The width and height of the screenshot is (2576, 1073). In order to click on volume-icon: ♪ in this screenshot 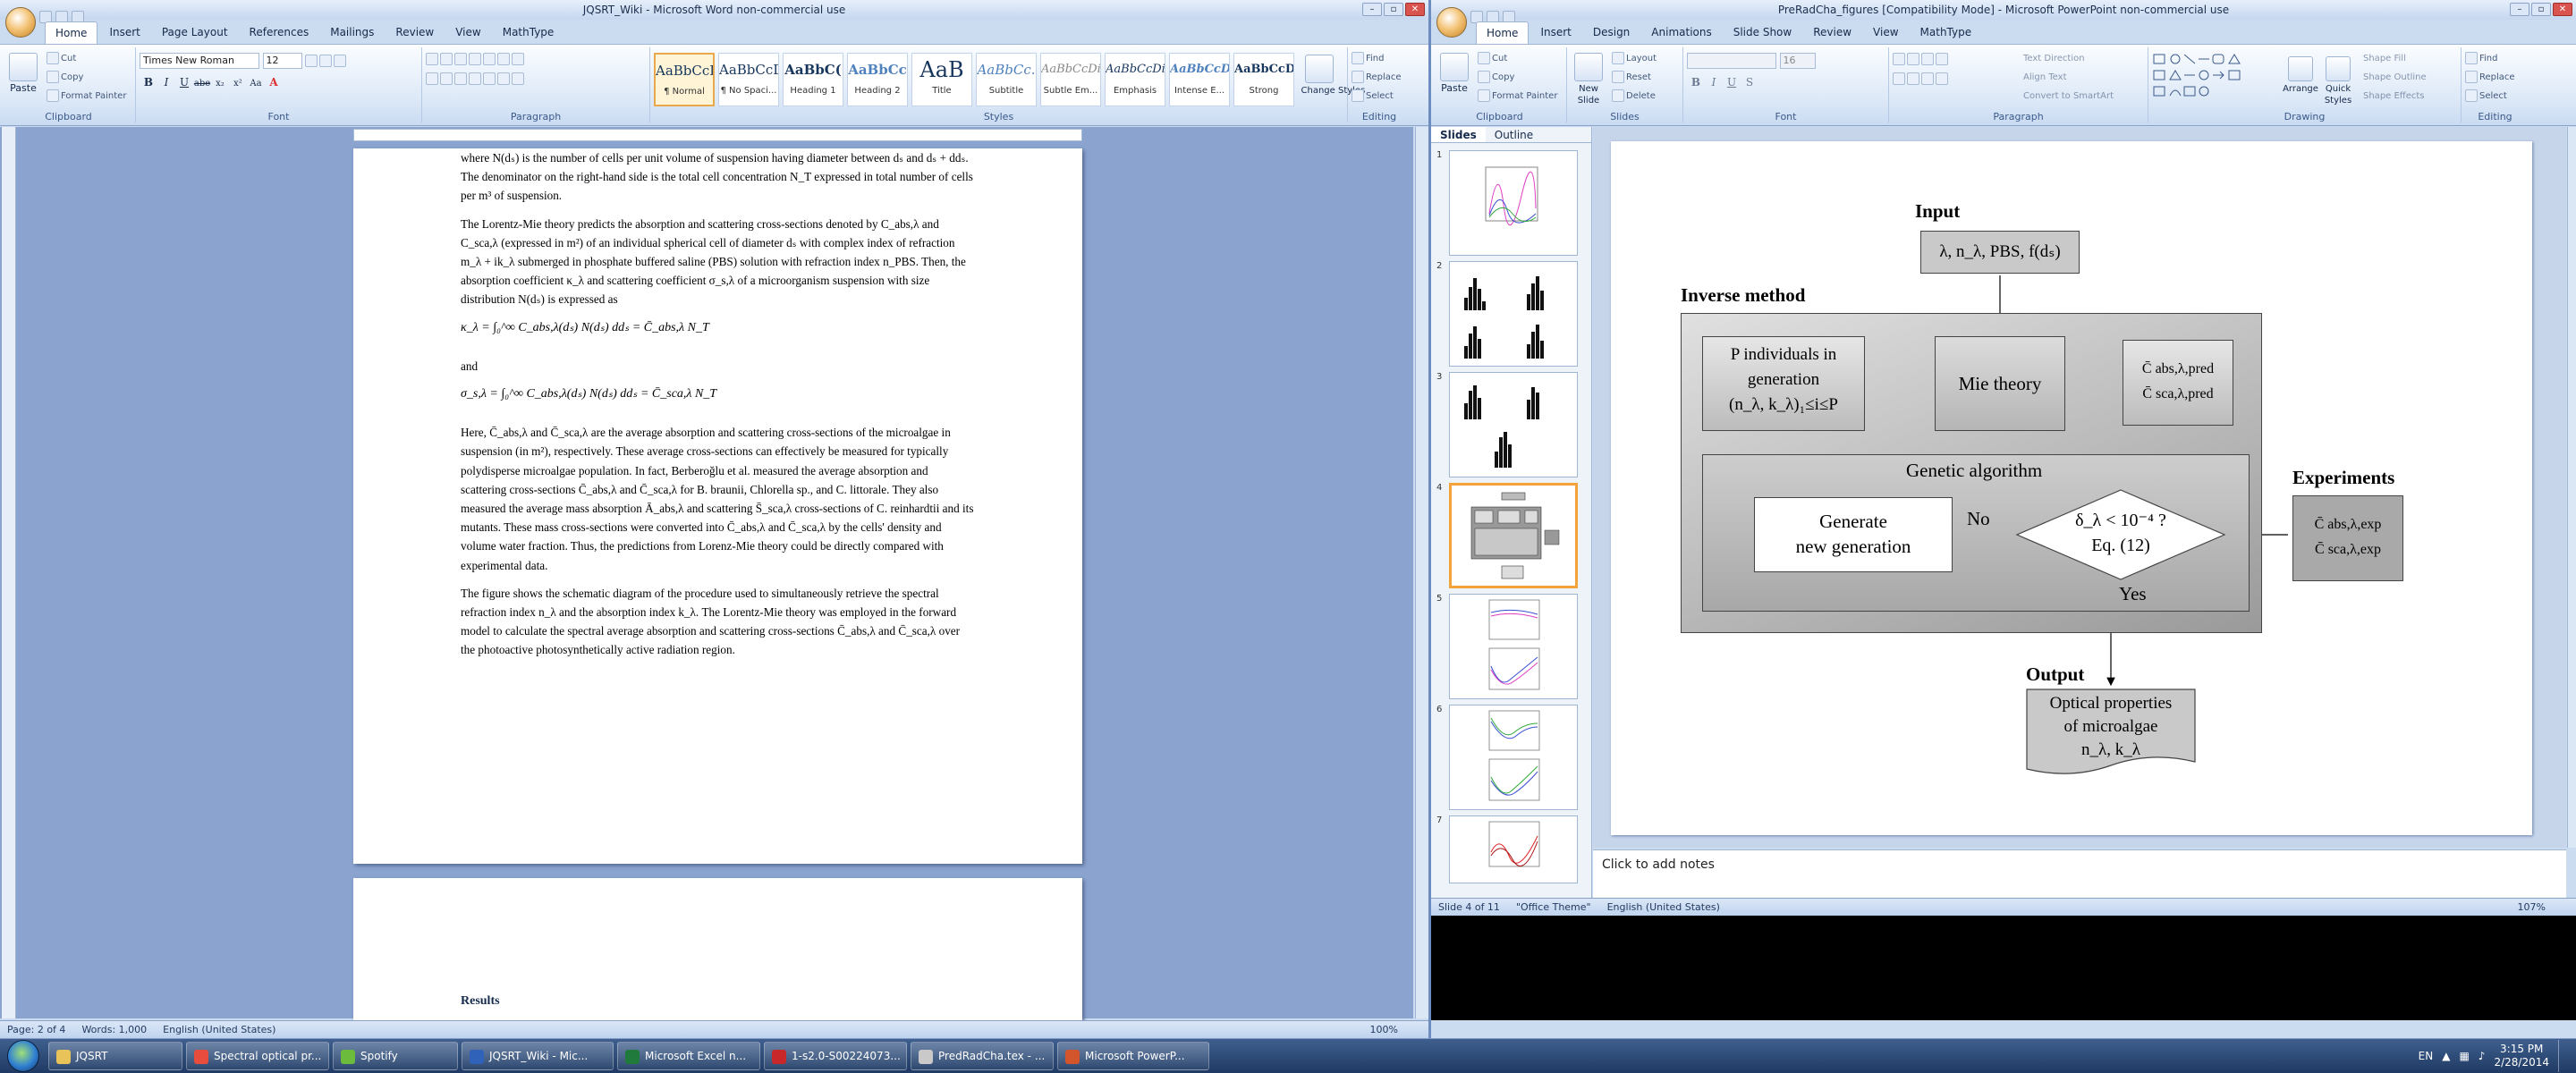, I will do `click(2482, 1056)`.